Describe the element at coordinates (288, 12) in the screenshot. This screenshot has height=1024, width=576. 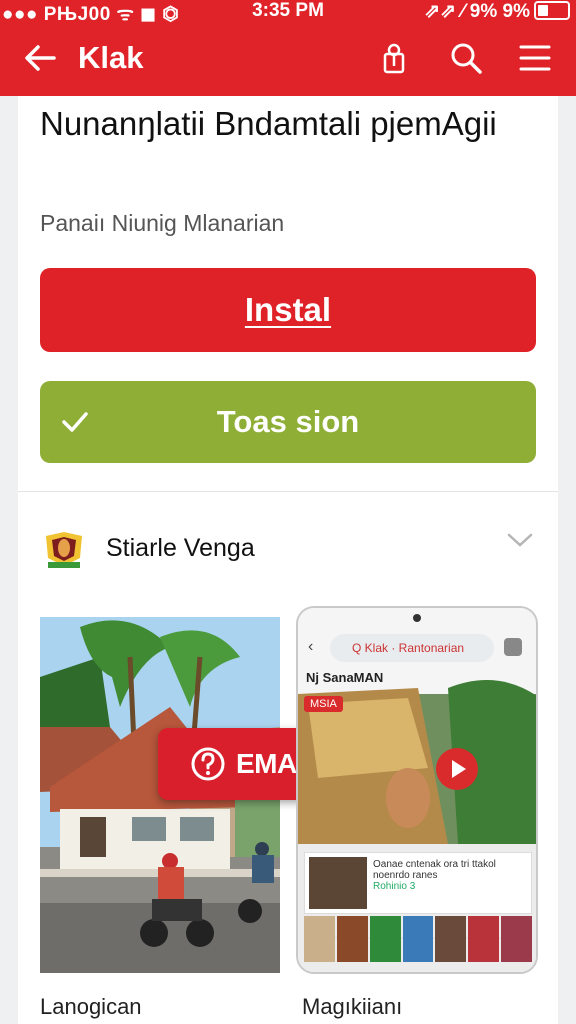
I see `status-bar: ●●● PЊJ00 ᯤ ◼ ⏣ 3:35 PM ⇗⇗ ⁄ 9% 9%` at that location.